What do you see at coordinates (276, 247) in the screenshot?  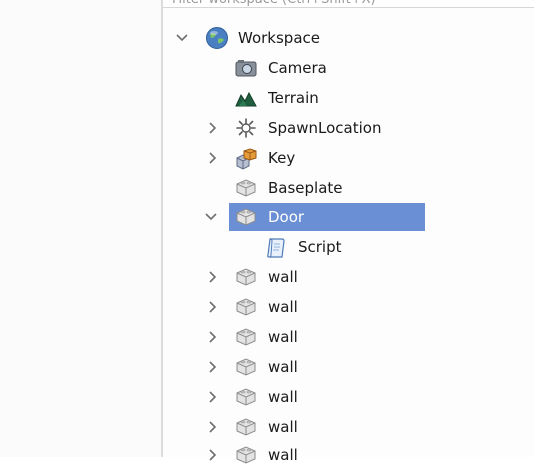 I see `script-icon` at bounding box center [276, 247].